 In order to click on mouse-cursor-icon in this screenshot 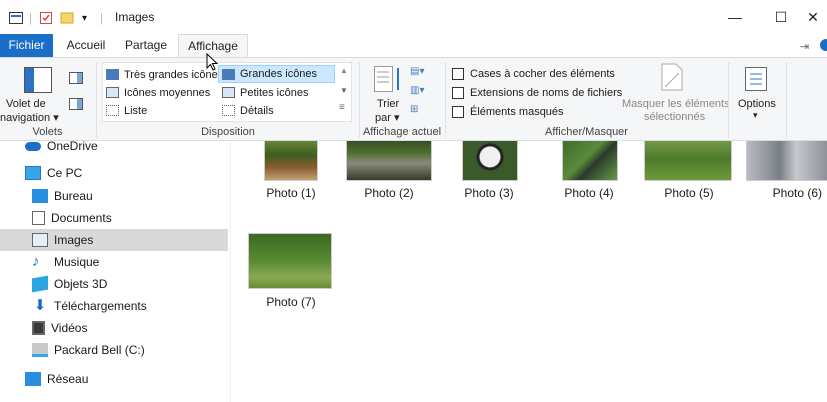, I will do `click(212, 63)`.